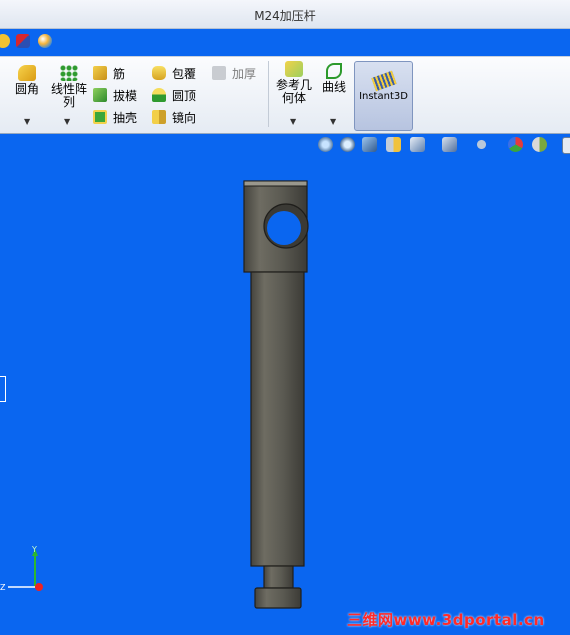 Image resolution: width=570 pixels, height=635 pixels. What do you see at coordinates (275, 183) in the screenshot?
I see `rod-head-top-edge` at bounding box center [275, 183].